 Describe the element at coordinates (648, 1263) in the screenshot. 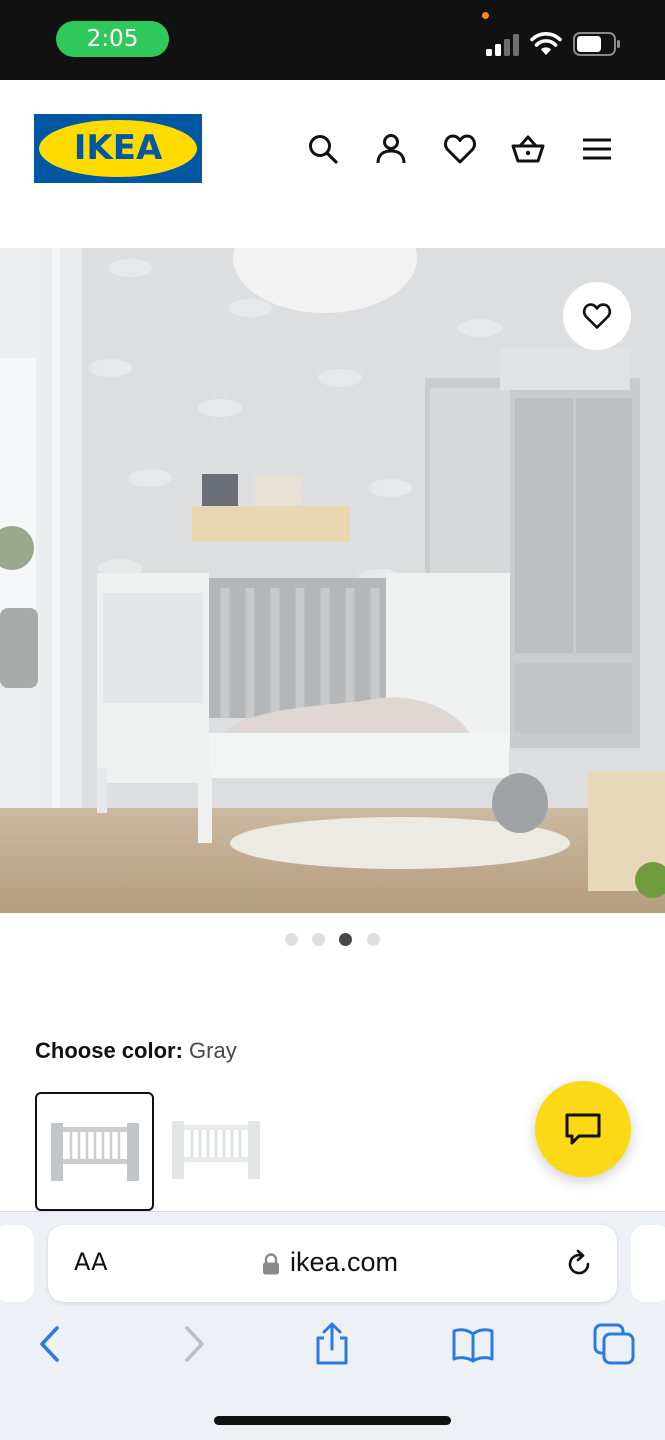

I see `next-tab-preview` at that location.